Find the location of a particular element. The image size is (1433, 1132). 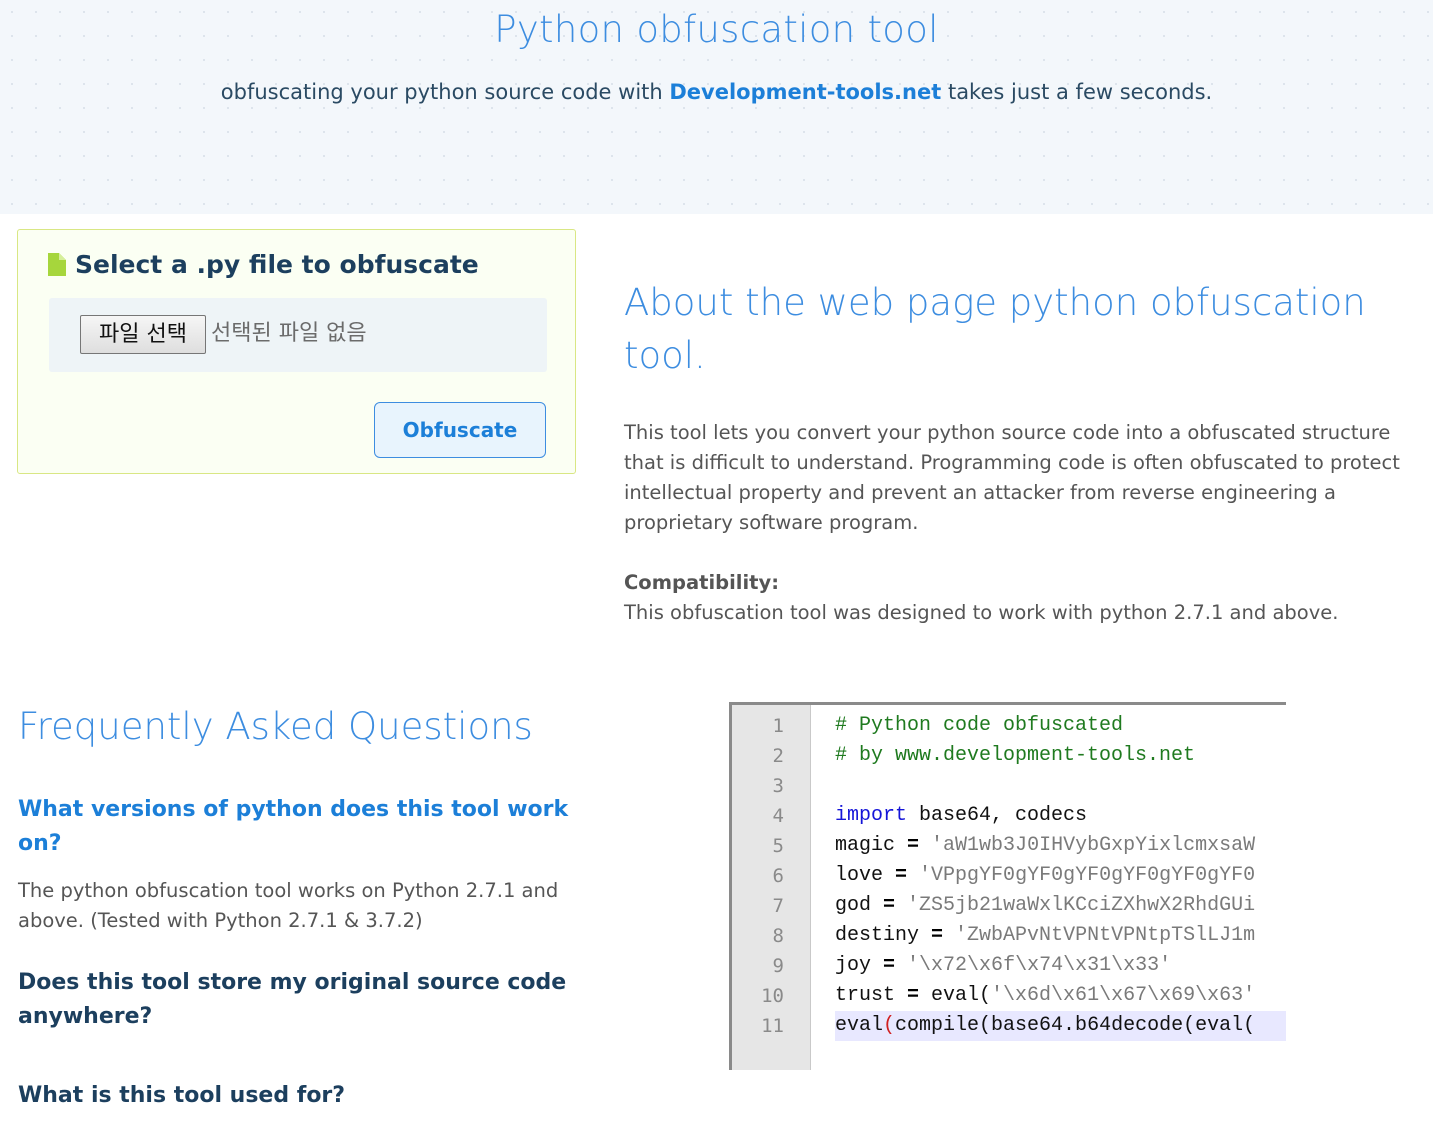

faq-question-usage: What is this tool used for? is located at coordinates (298, 1096).